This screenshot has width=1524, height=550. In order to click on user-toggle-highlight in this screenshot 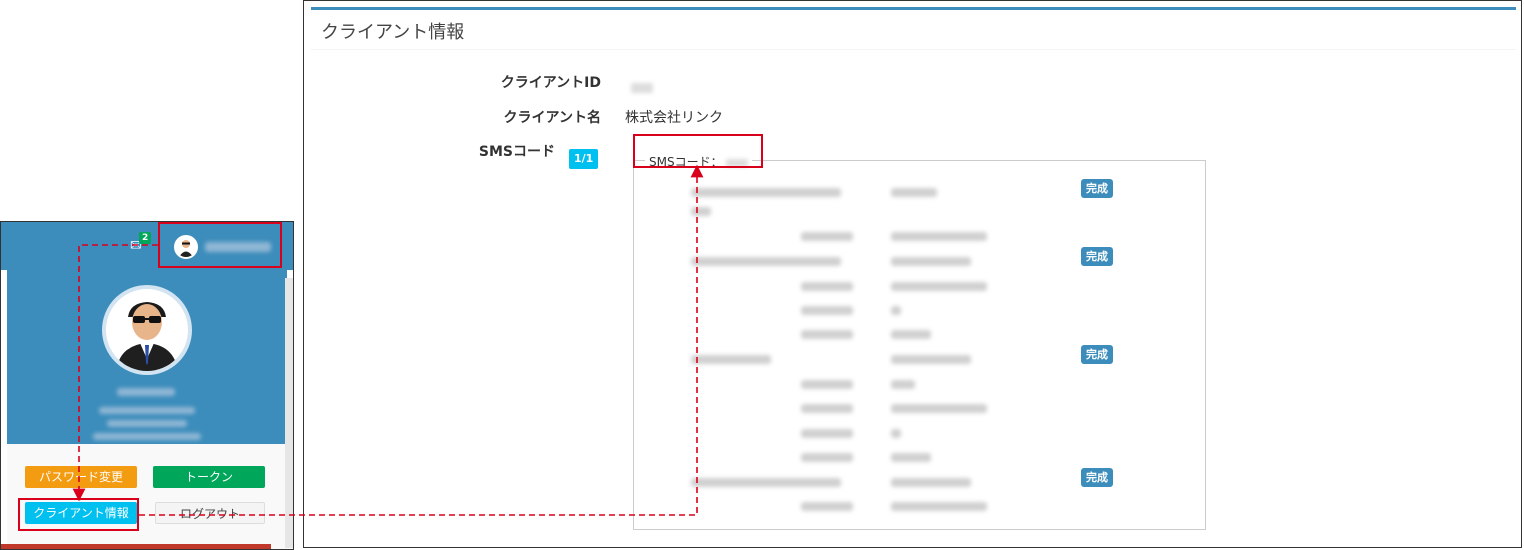, I will do `click(220, 245)`.